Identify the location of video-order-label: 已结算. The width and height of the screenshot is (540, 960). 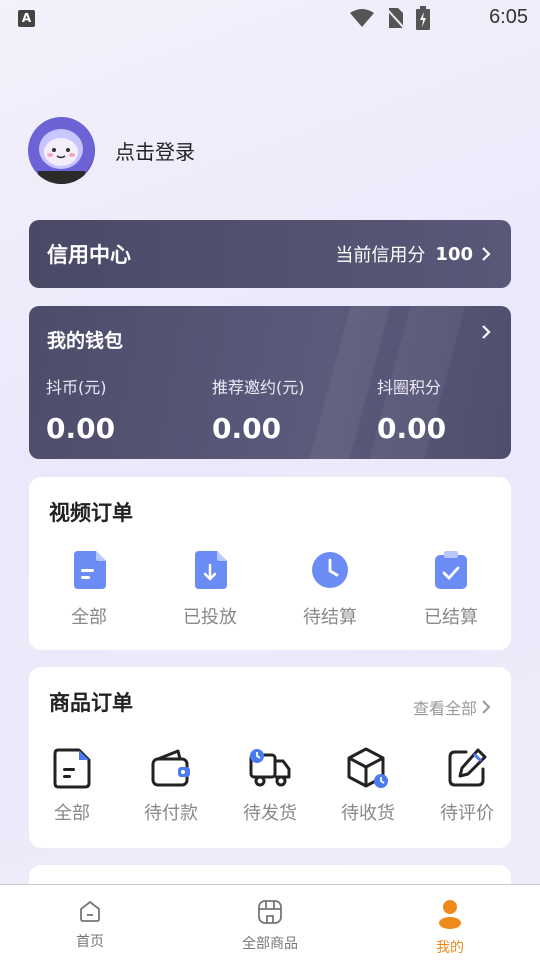
(451, 617).